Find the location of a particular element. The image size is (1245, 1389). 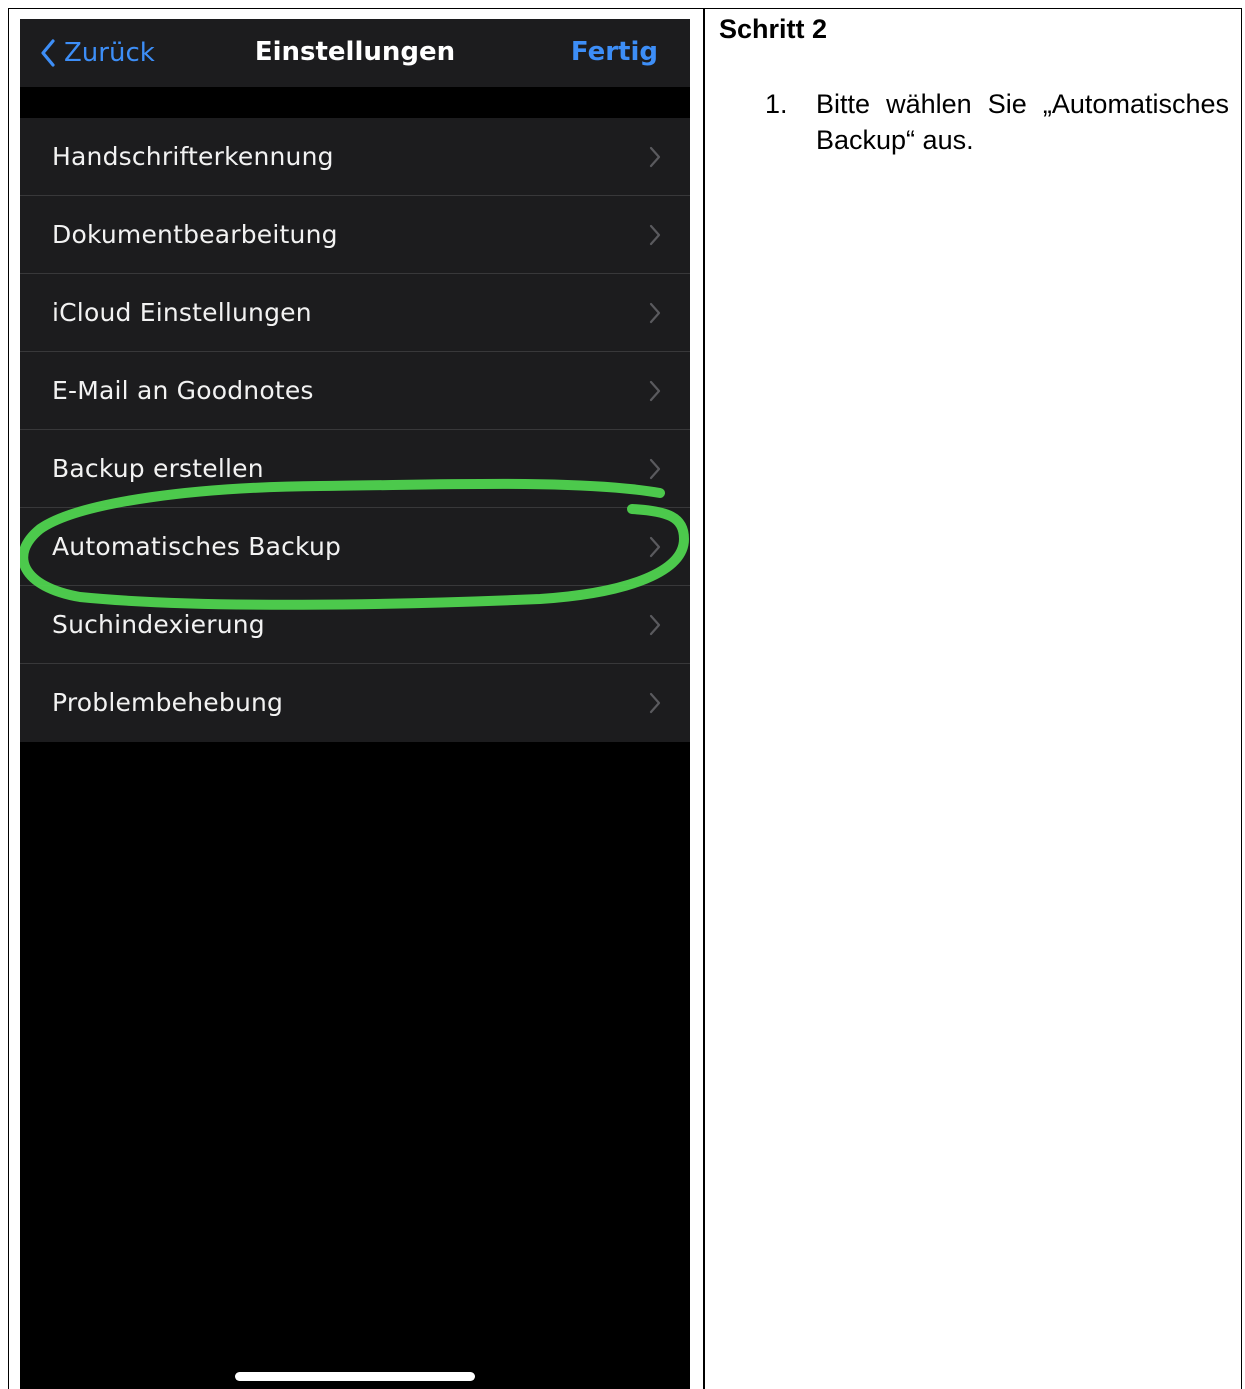

settings-row-email-an-goodnotes: E-Mail an Goodnotes is located at coordinates (355, 391).